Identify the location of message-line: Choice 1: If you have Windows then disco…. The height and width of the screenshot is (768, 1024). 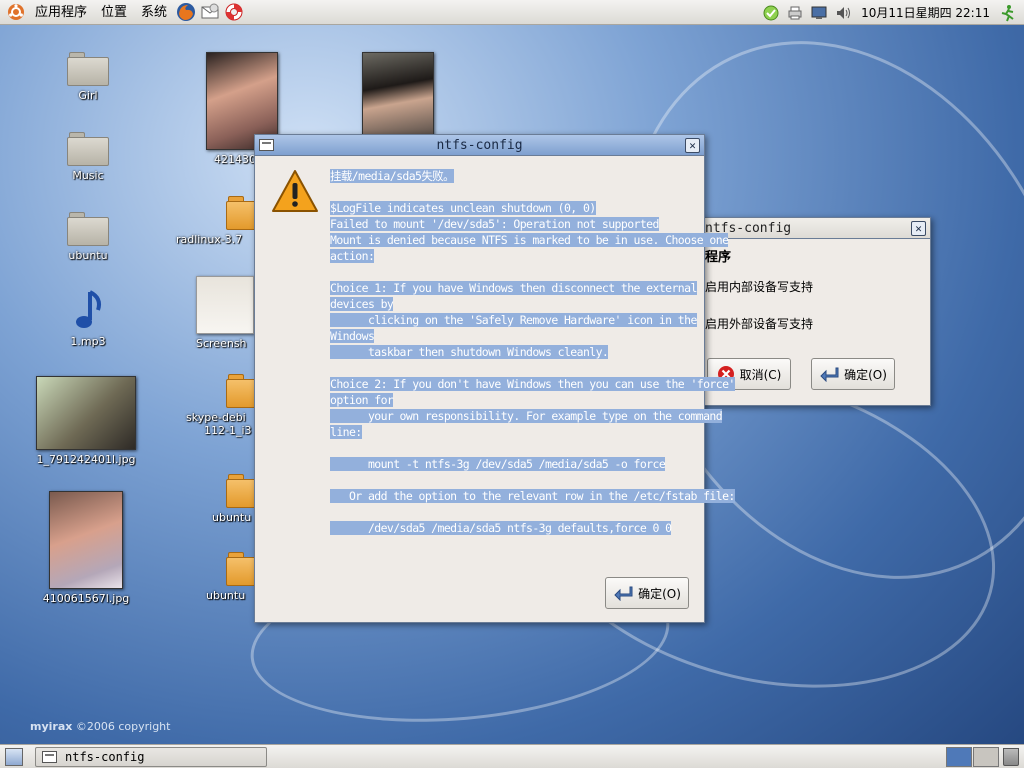
(513, 288).